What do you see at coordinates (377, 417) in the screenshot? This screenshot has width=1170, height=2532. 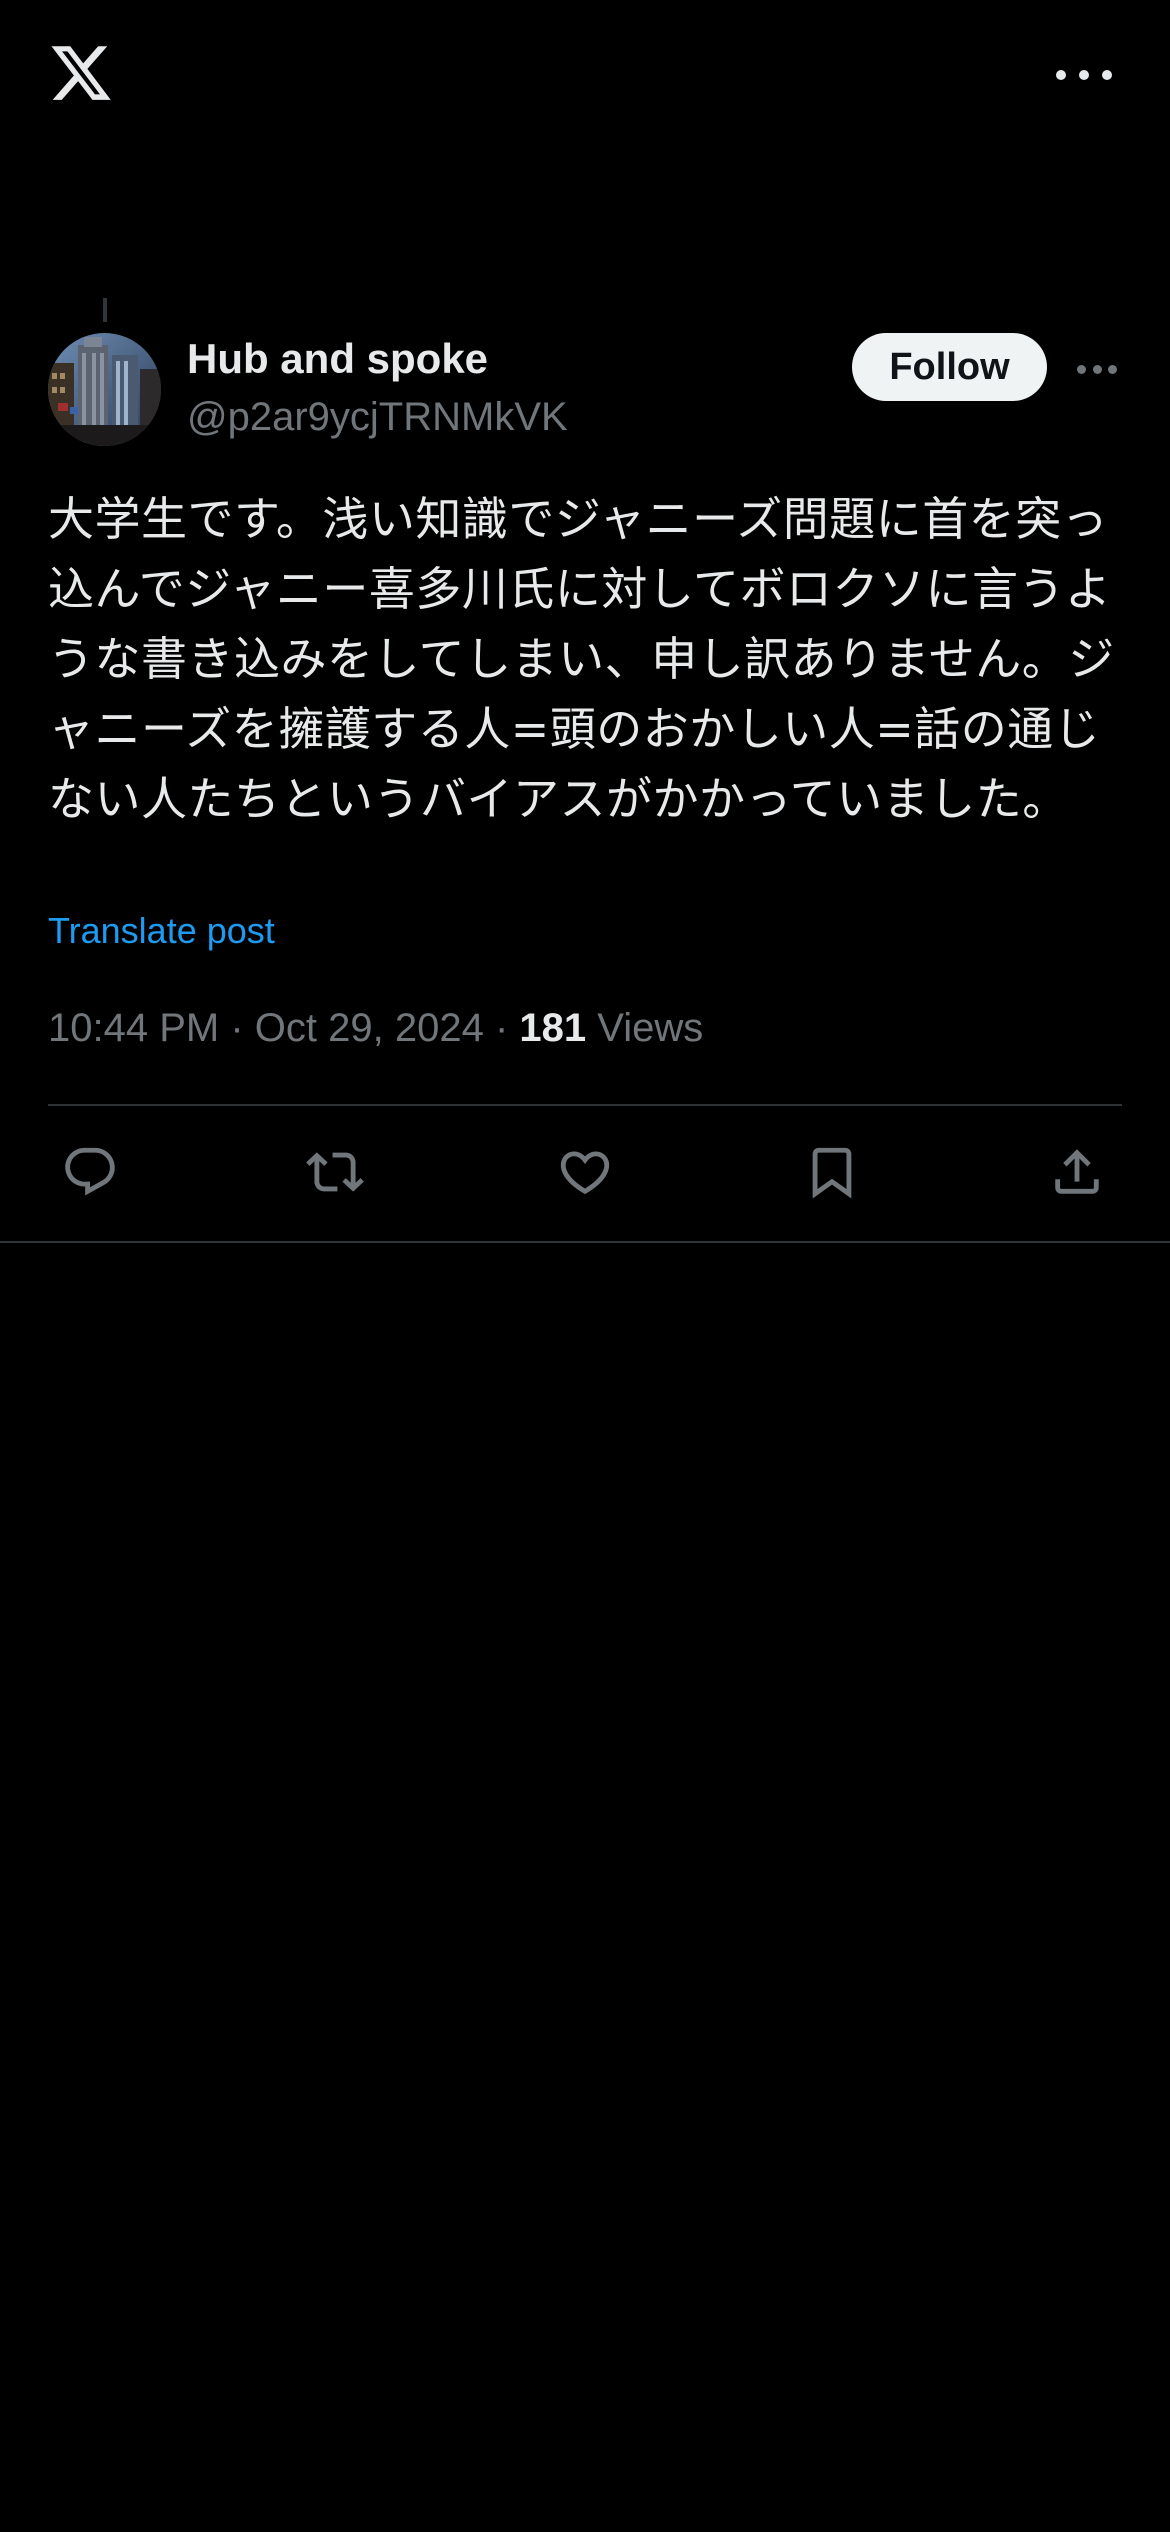 I see `author-handle: @p2ar9ycjTRNMkVK` at bounding box center [377, 417].